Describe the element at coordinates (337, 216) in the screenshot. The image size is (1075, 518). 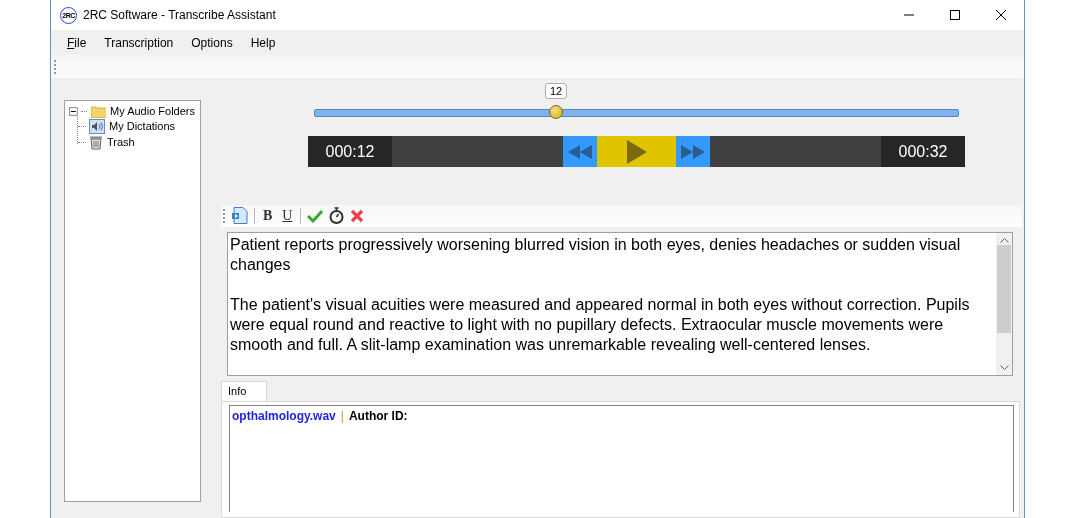
I see `stopwatch-icon` at that location.